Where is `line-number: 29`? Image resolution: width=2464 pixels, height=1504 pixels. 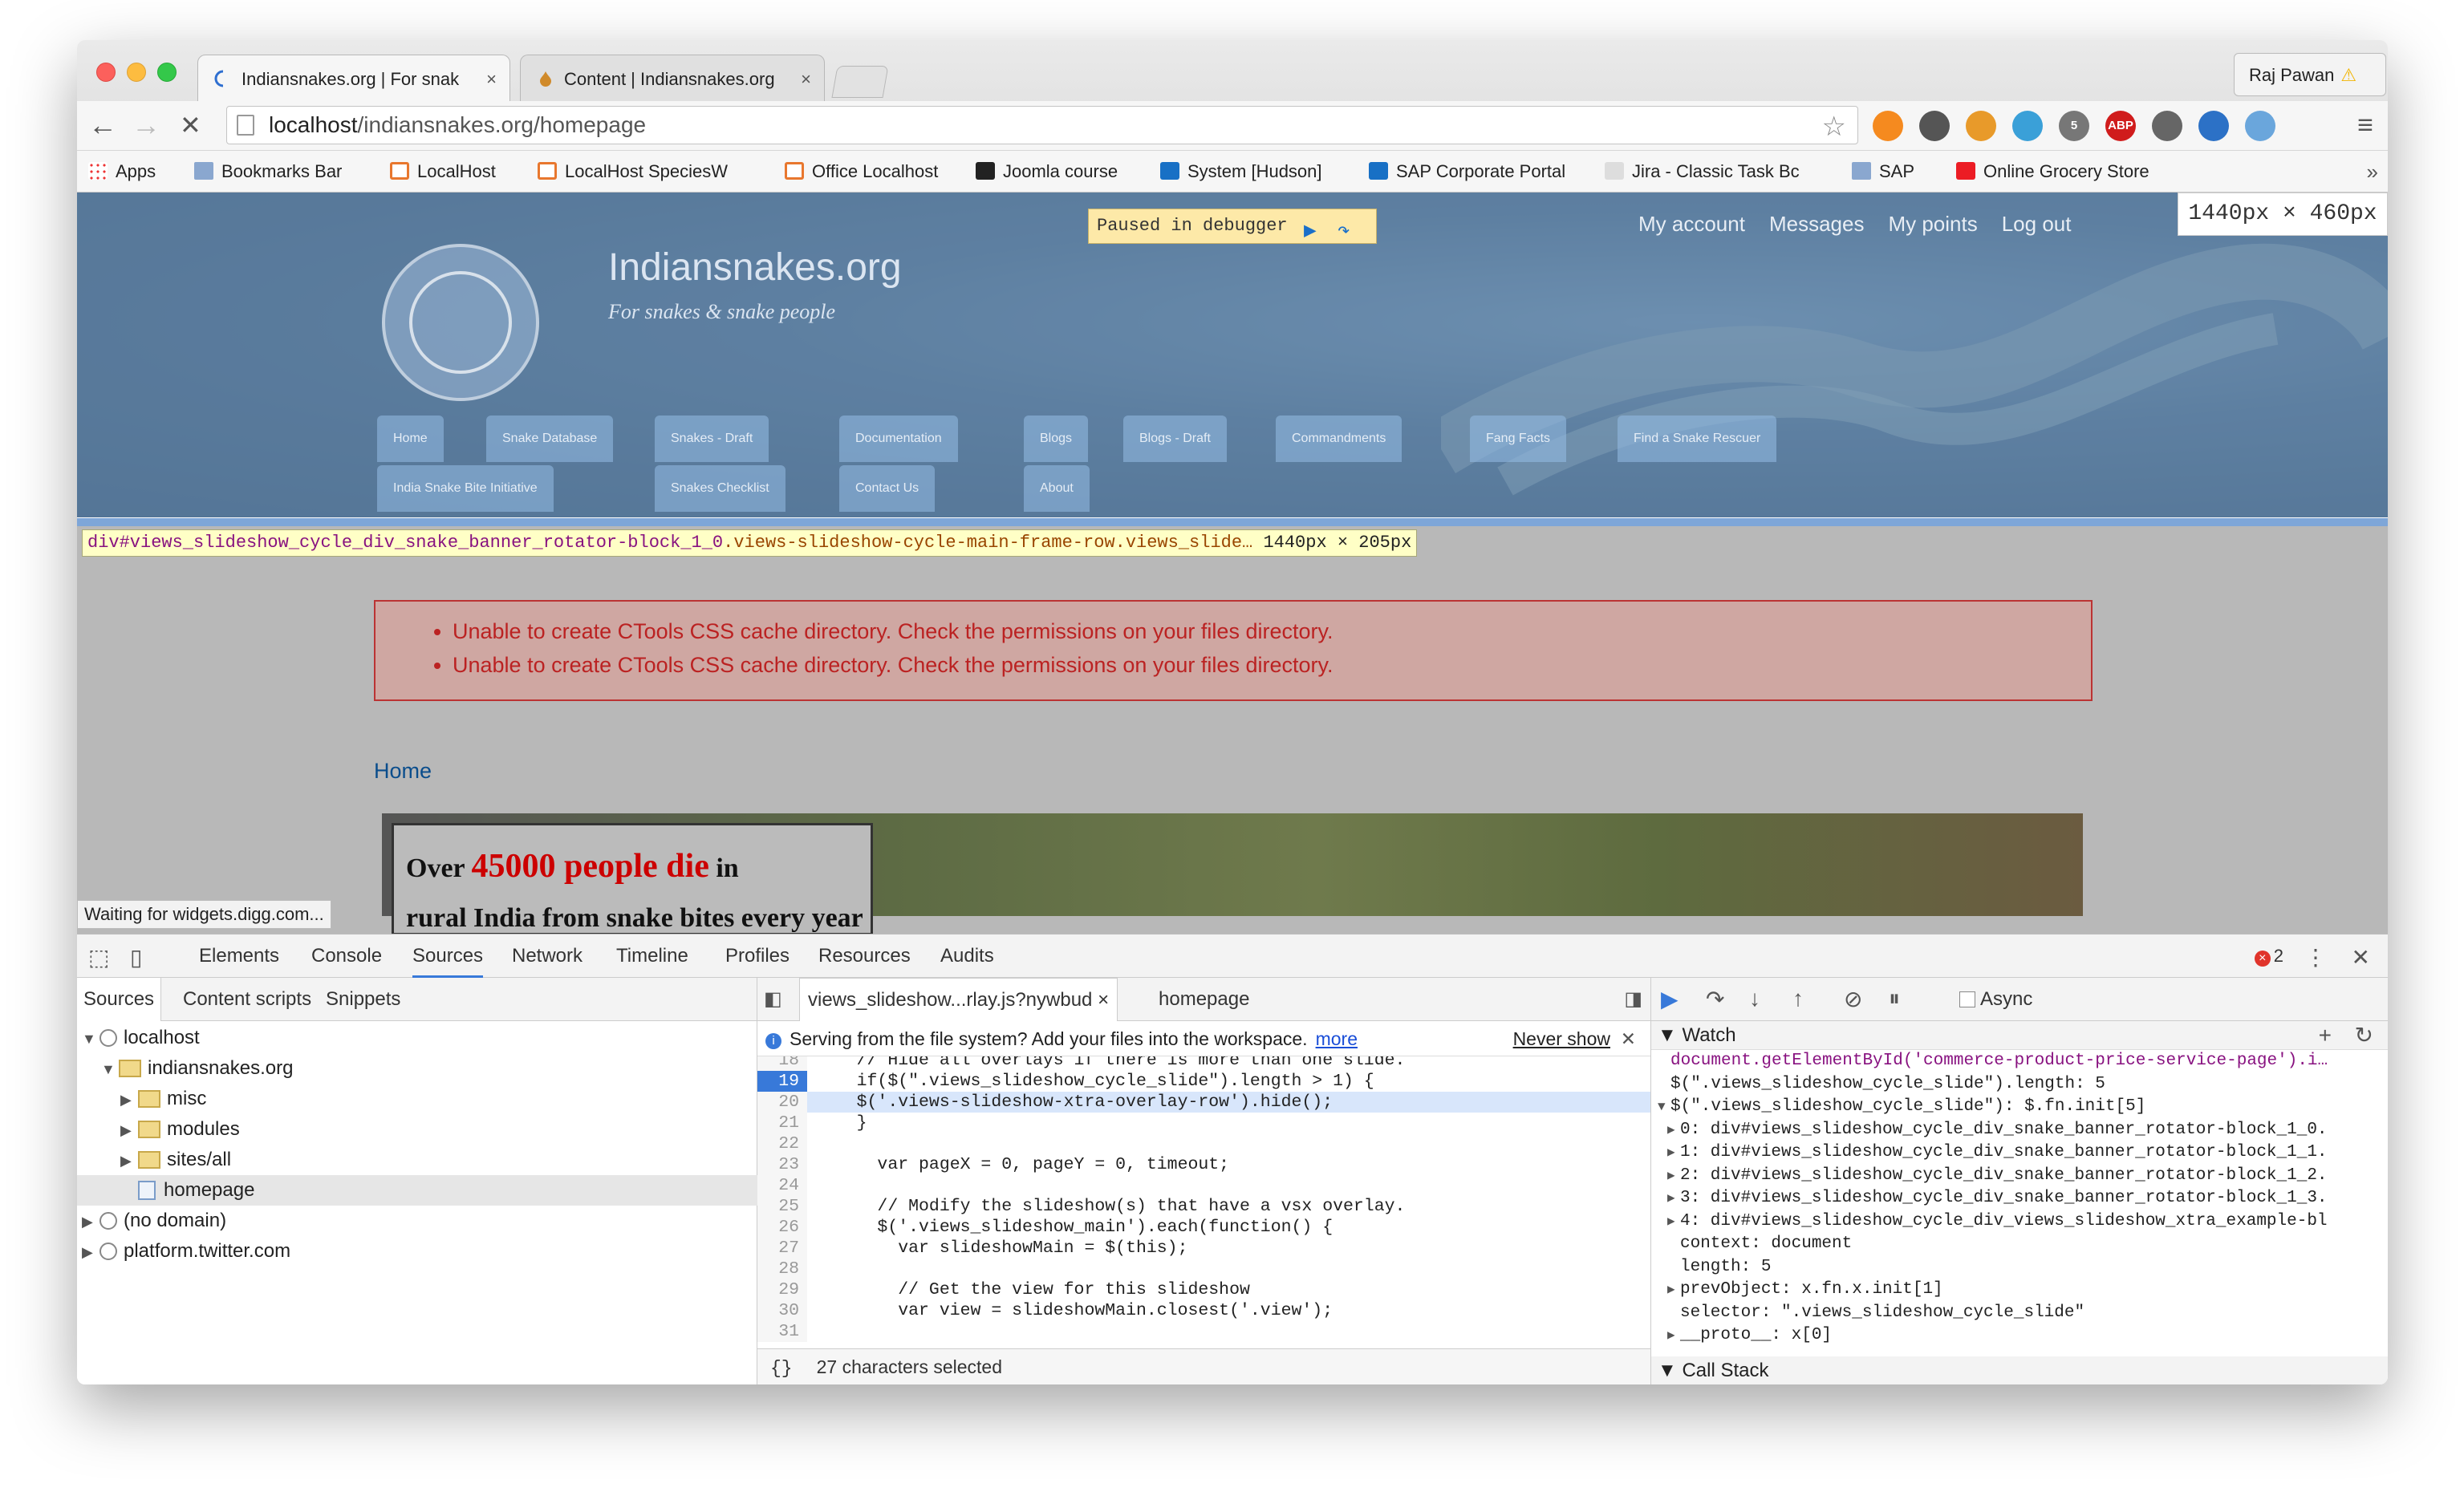
line-number: 29 is located at coordinates (782, 1289).